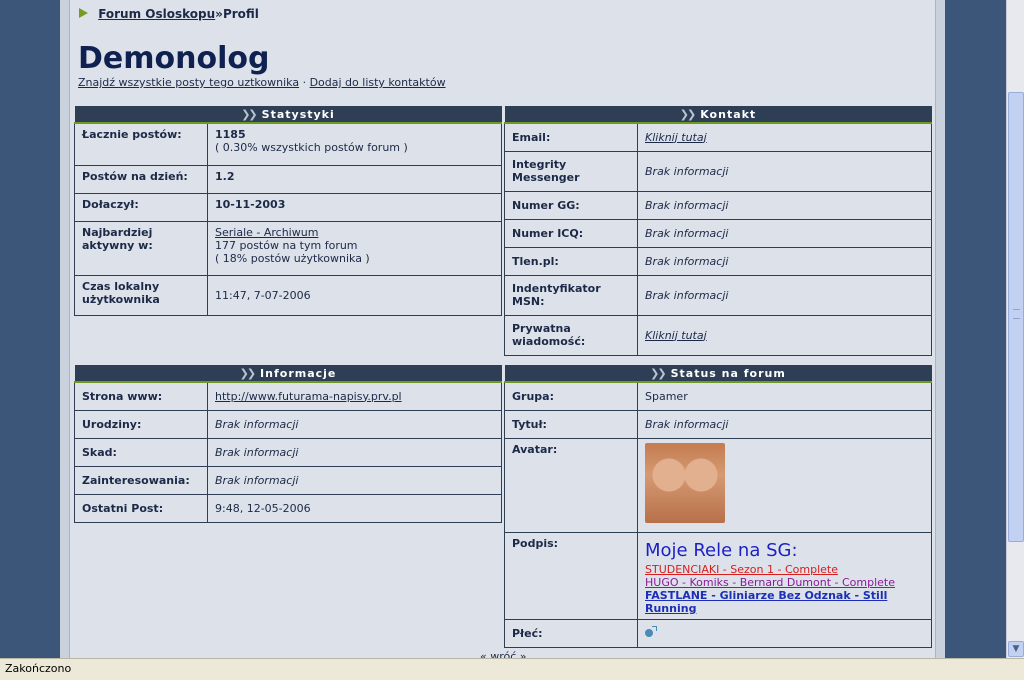 The height and width of the screenshot is (680, 1024). I want to click on stats-value: 1.2, so click(354, 179).